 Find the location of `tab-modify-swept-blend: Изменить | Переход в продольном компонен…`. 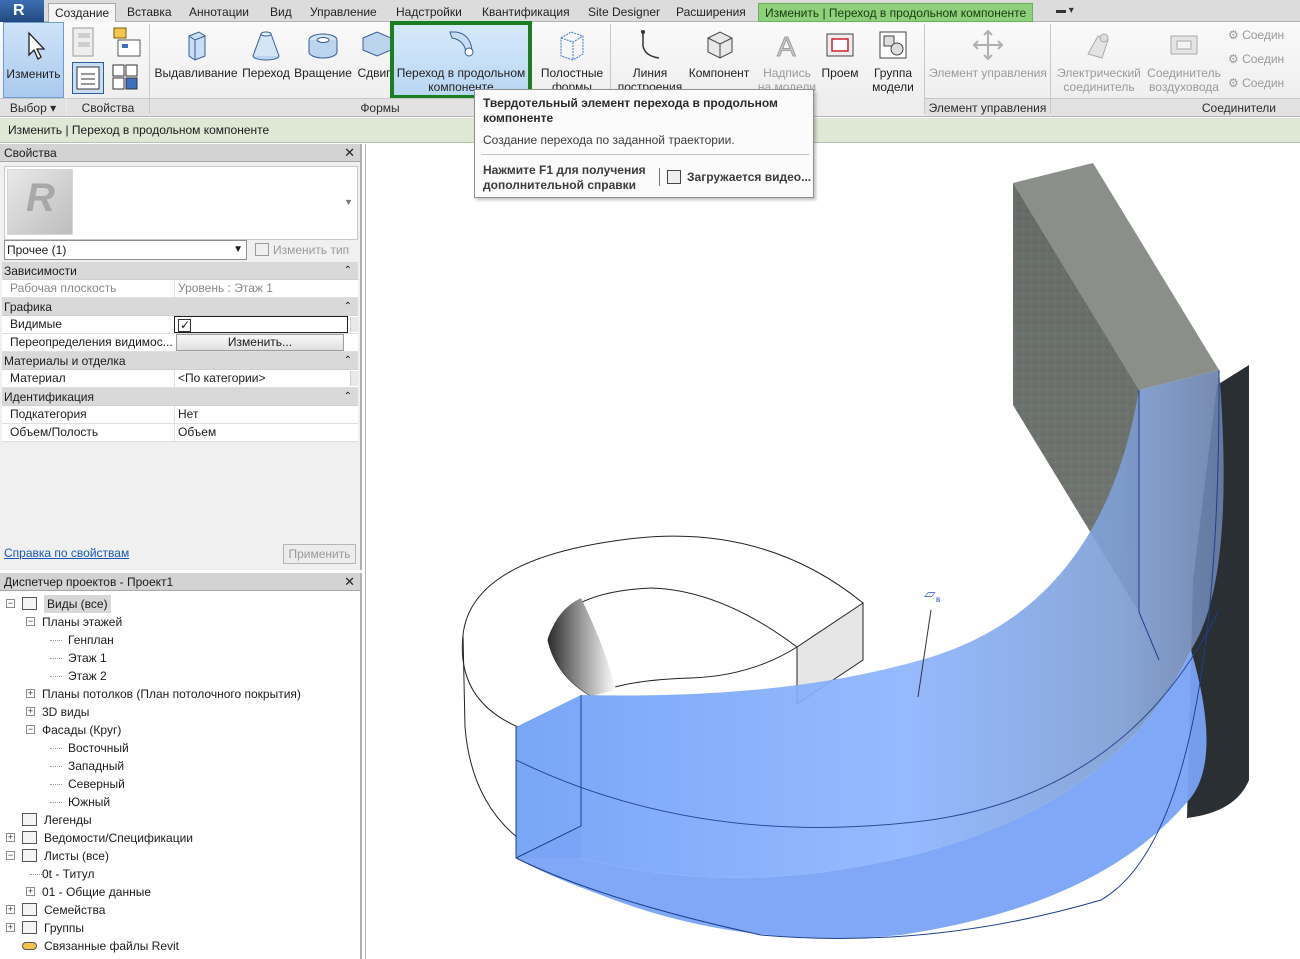

tab-modify-swept-blend: Изменить | Переход в продольном компонен… is located at coordinates (896, 12).